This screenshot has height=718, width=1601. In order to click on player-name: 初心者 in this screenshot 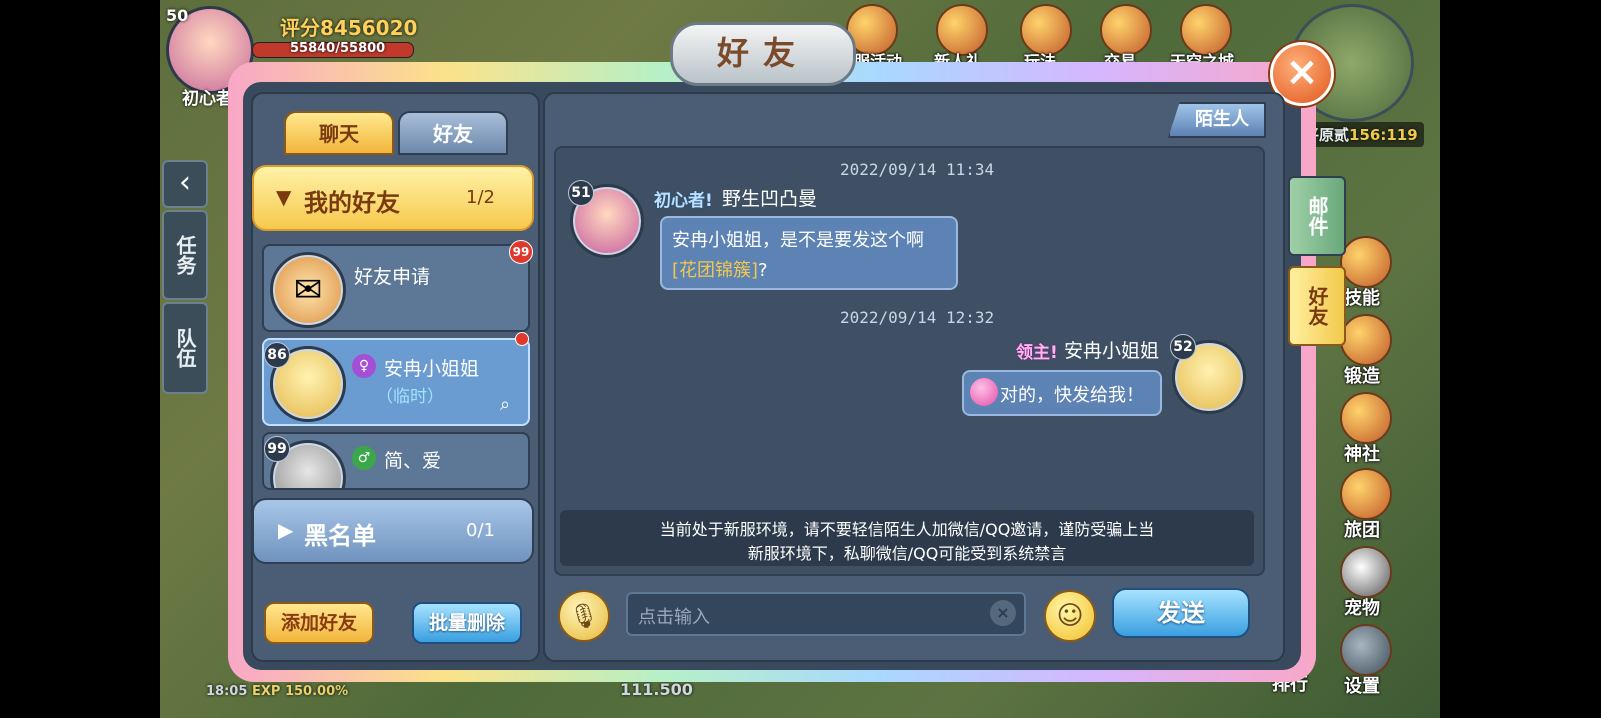, I will do `click(207, 99)`.